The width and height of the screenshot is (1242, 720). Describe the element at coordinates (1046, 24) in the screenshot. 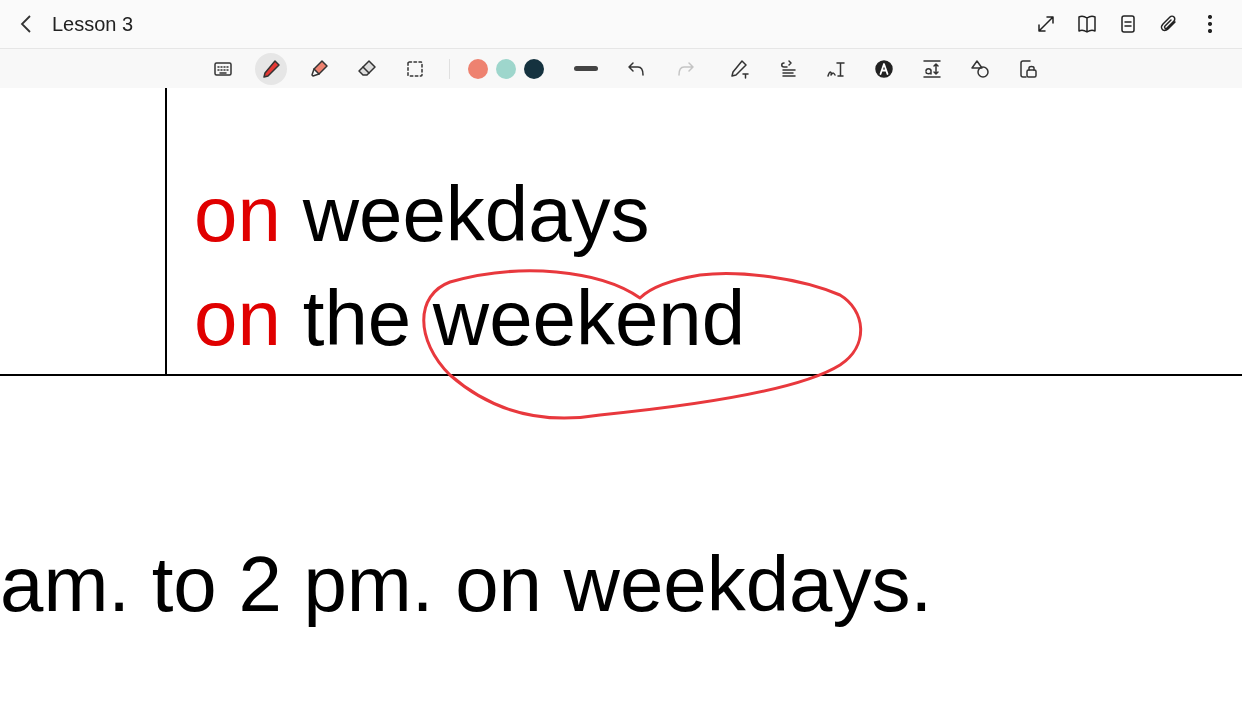

I see `expand-icon` at that location.